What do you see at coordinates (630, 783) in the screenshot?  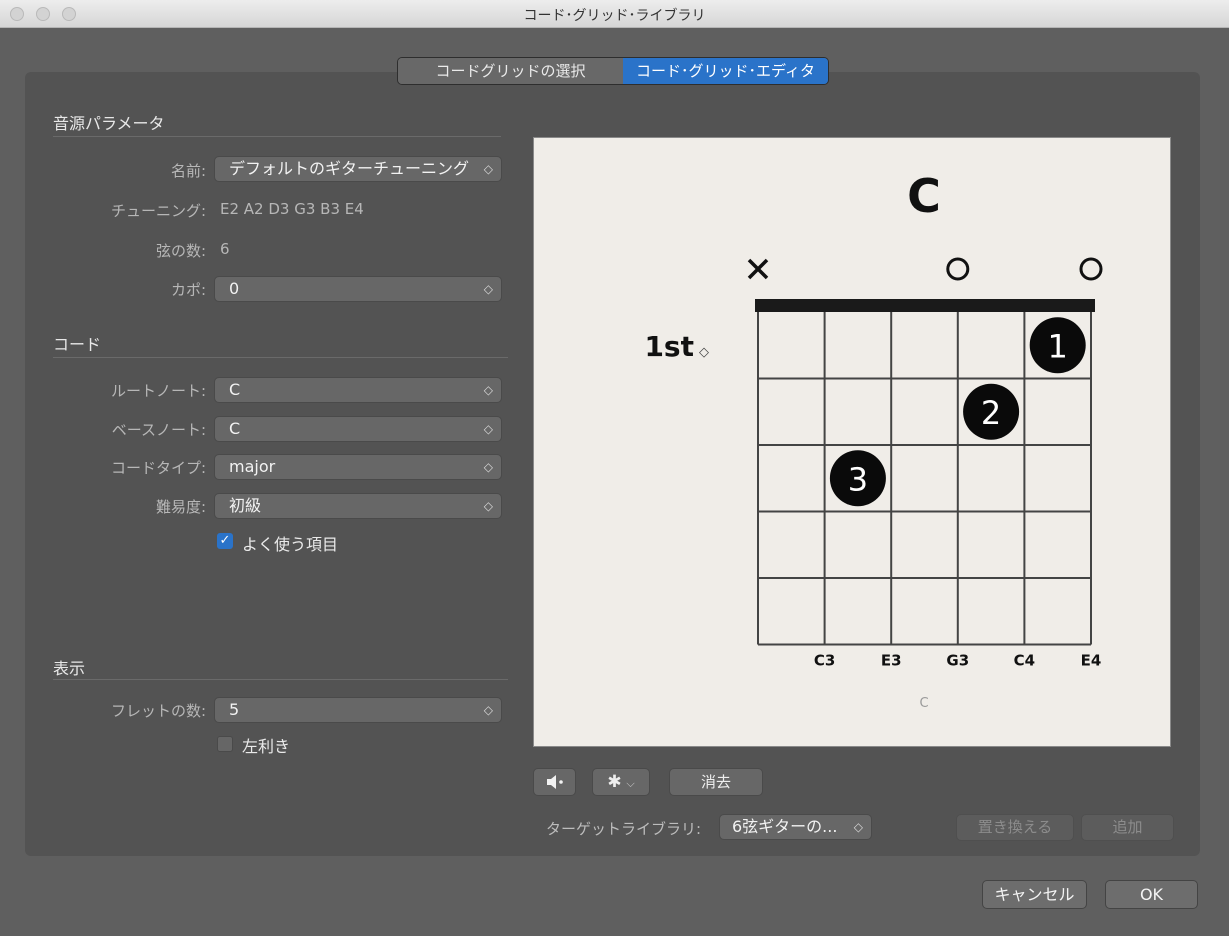 I see `chevron-down-icon: ⌵` at bounding box center [630, 783].